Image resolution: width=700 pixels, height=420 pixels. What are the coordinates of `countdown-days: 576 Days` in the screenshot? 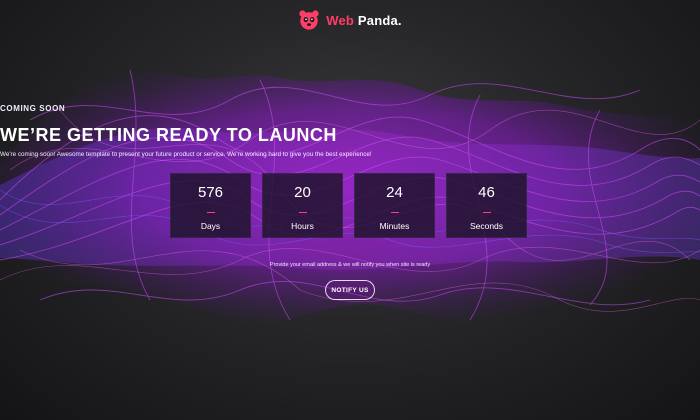 It's located at (210, 205).